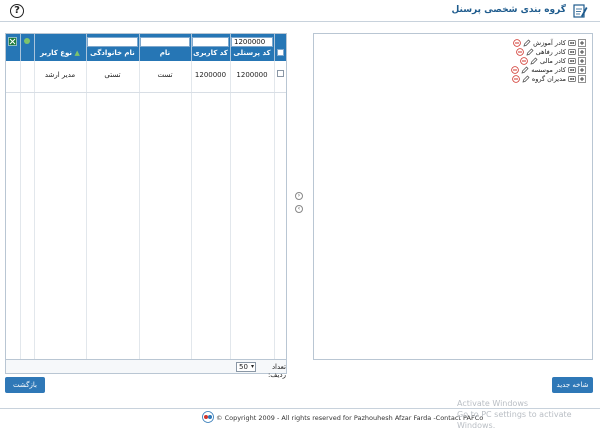 This screenshot has height=433, width=600. I want to click on personnel-code-filter-input: 1200000, so click(252, 42).